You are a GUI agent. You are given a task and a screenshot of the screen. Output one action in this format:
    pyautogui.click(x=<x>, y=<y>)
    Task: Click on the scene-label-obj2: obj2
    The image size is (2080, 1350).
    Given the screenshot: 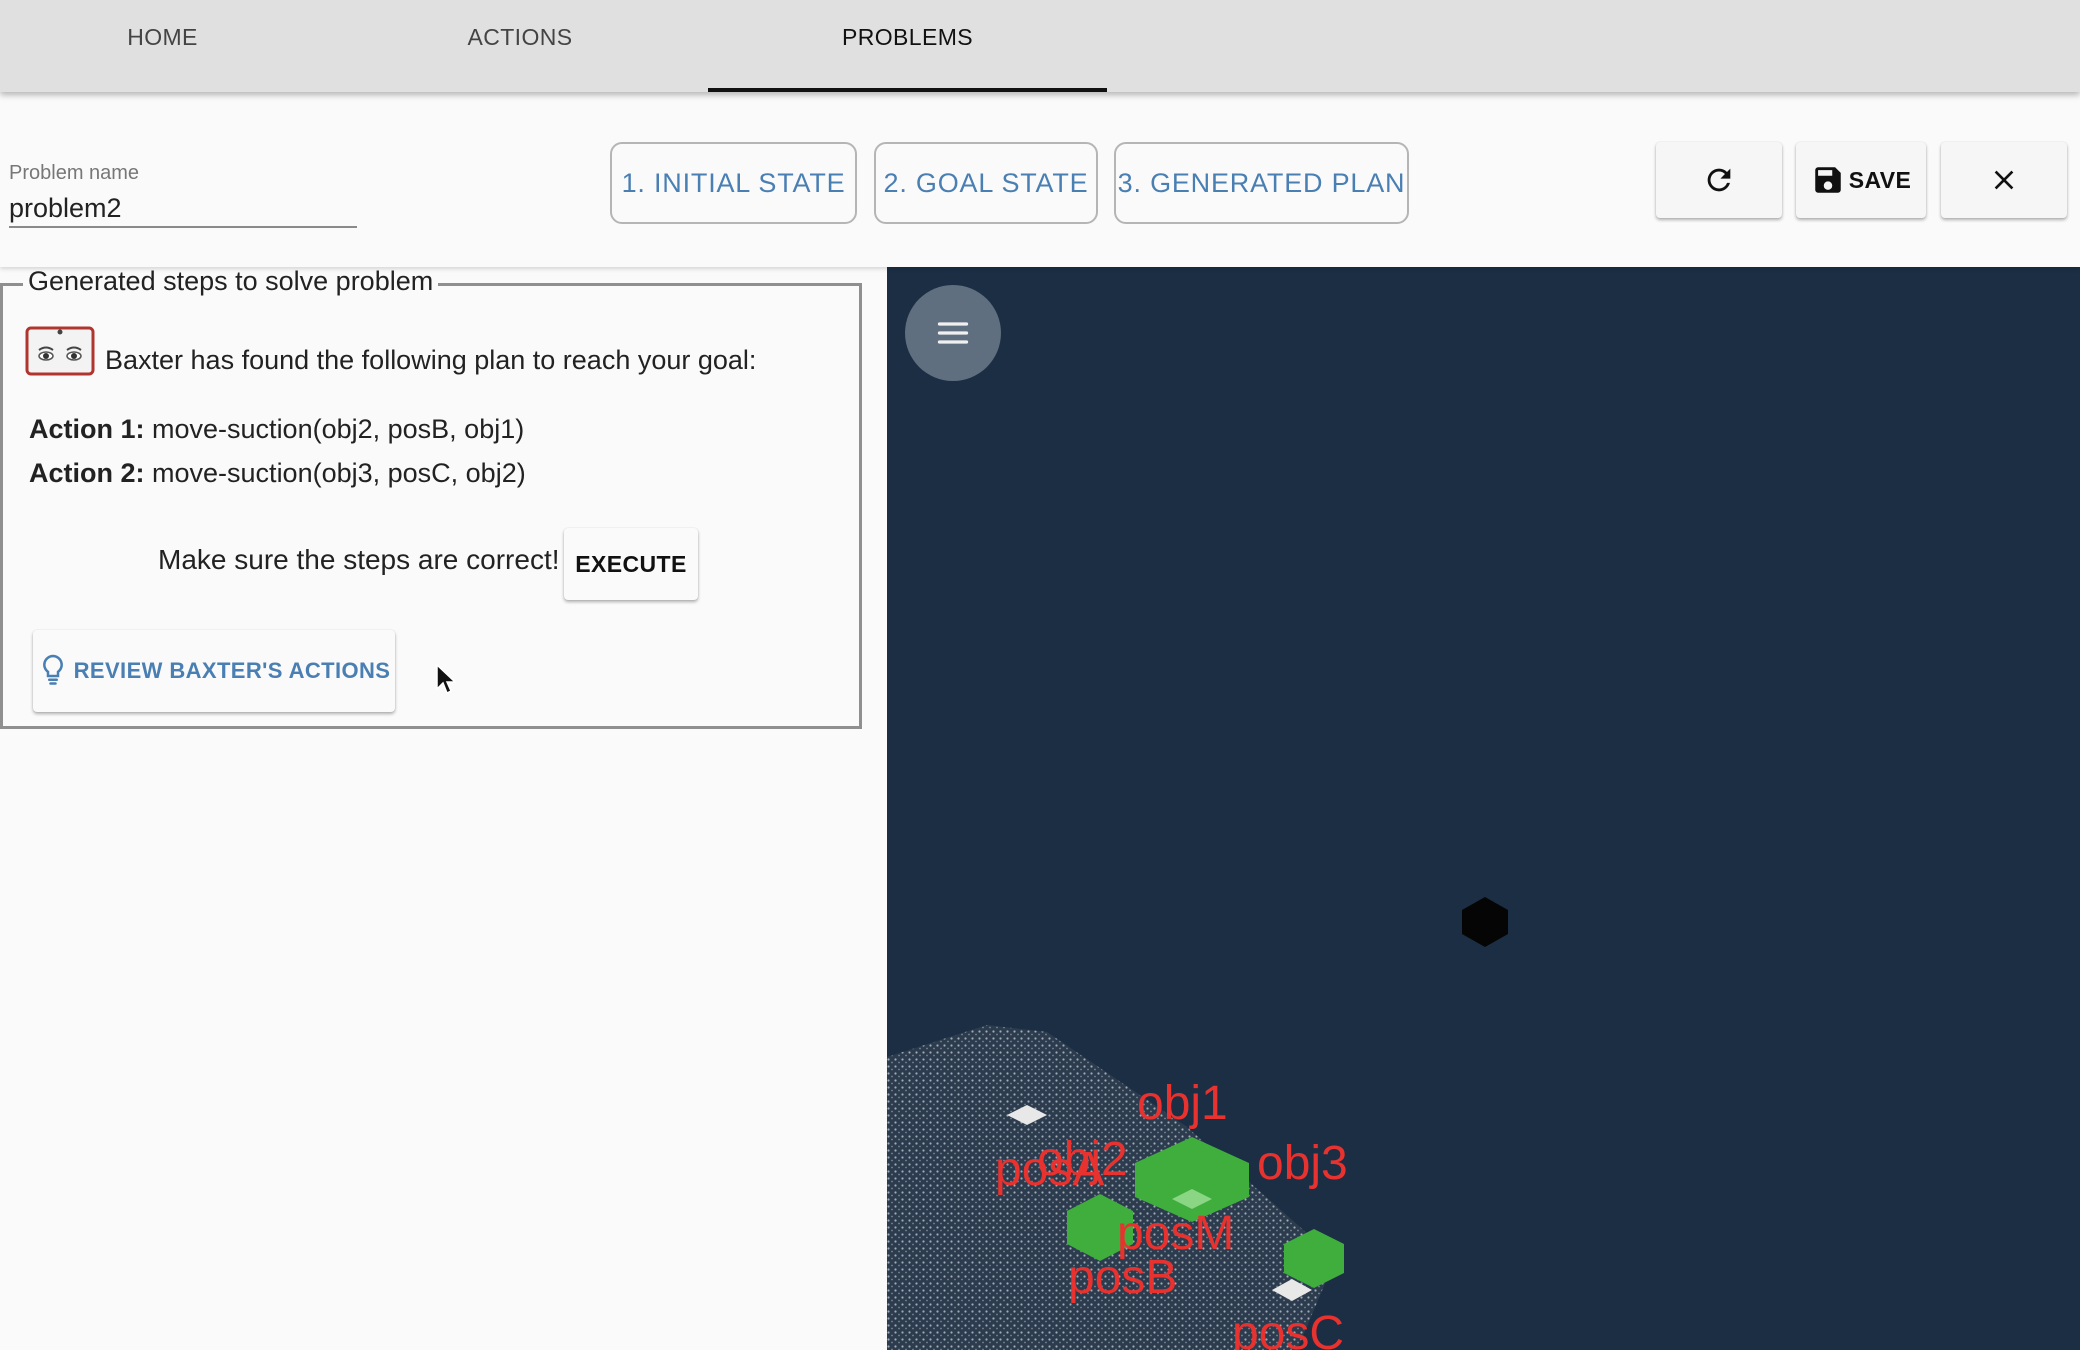 What is the action you would take?
    pyautogui.click(x=1082, y=1159)
    